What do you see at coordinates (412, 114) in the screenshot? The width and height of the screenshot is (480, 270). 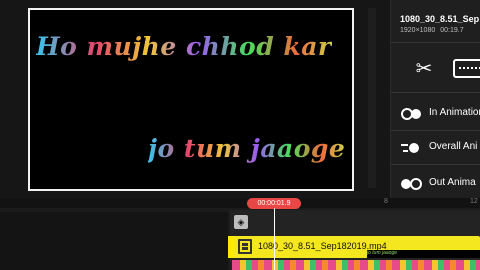 I see `in-animation-icon` at bounding box center [412, 114].